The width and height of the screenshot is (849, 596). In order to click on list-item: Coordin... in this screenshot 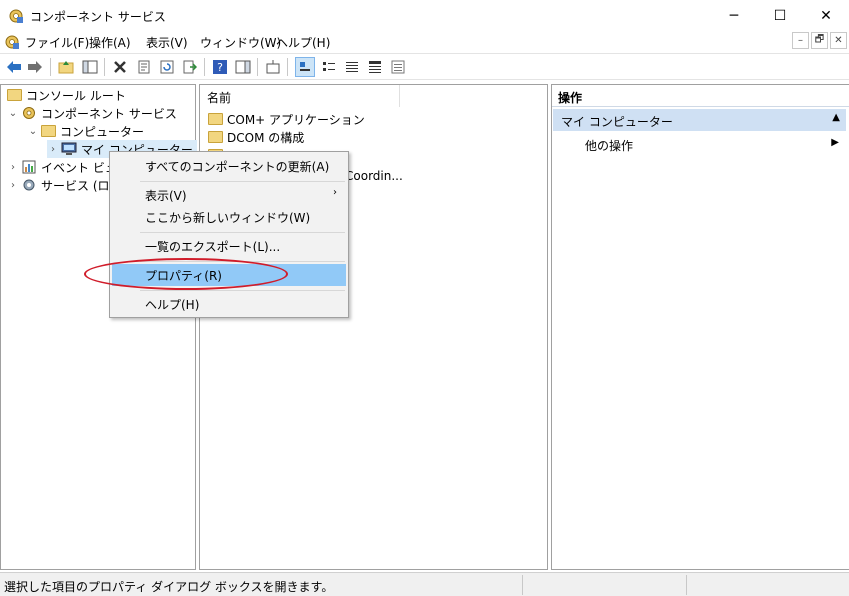, I will do `click(374, 176)`.